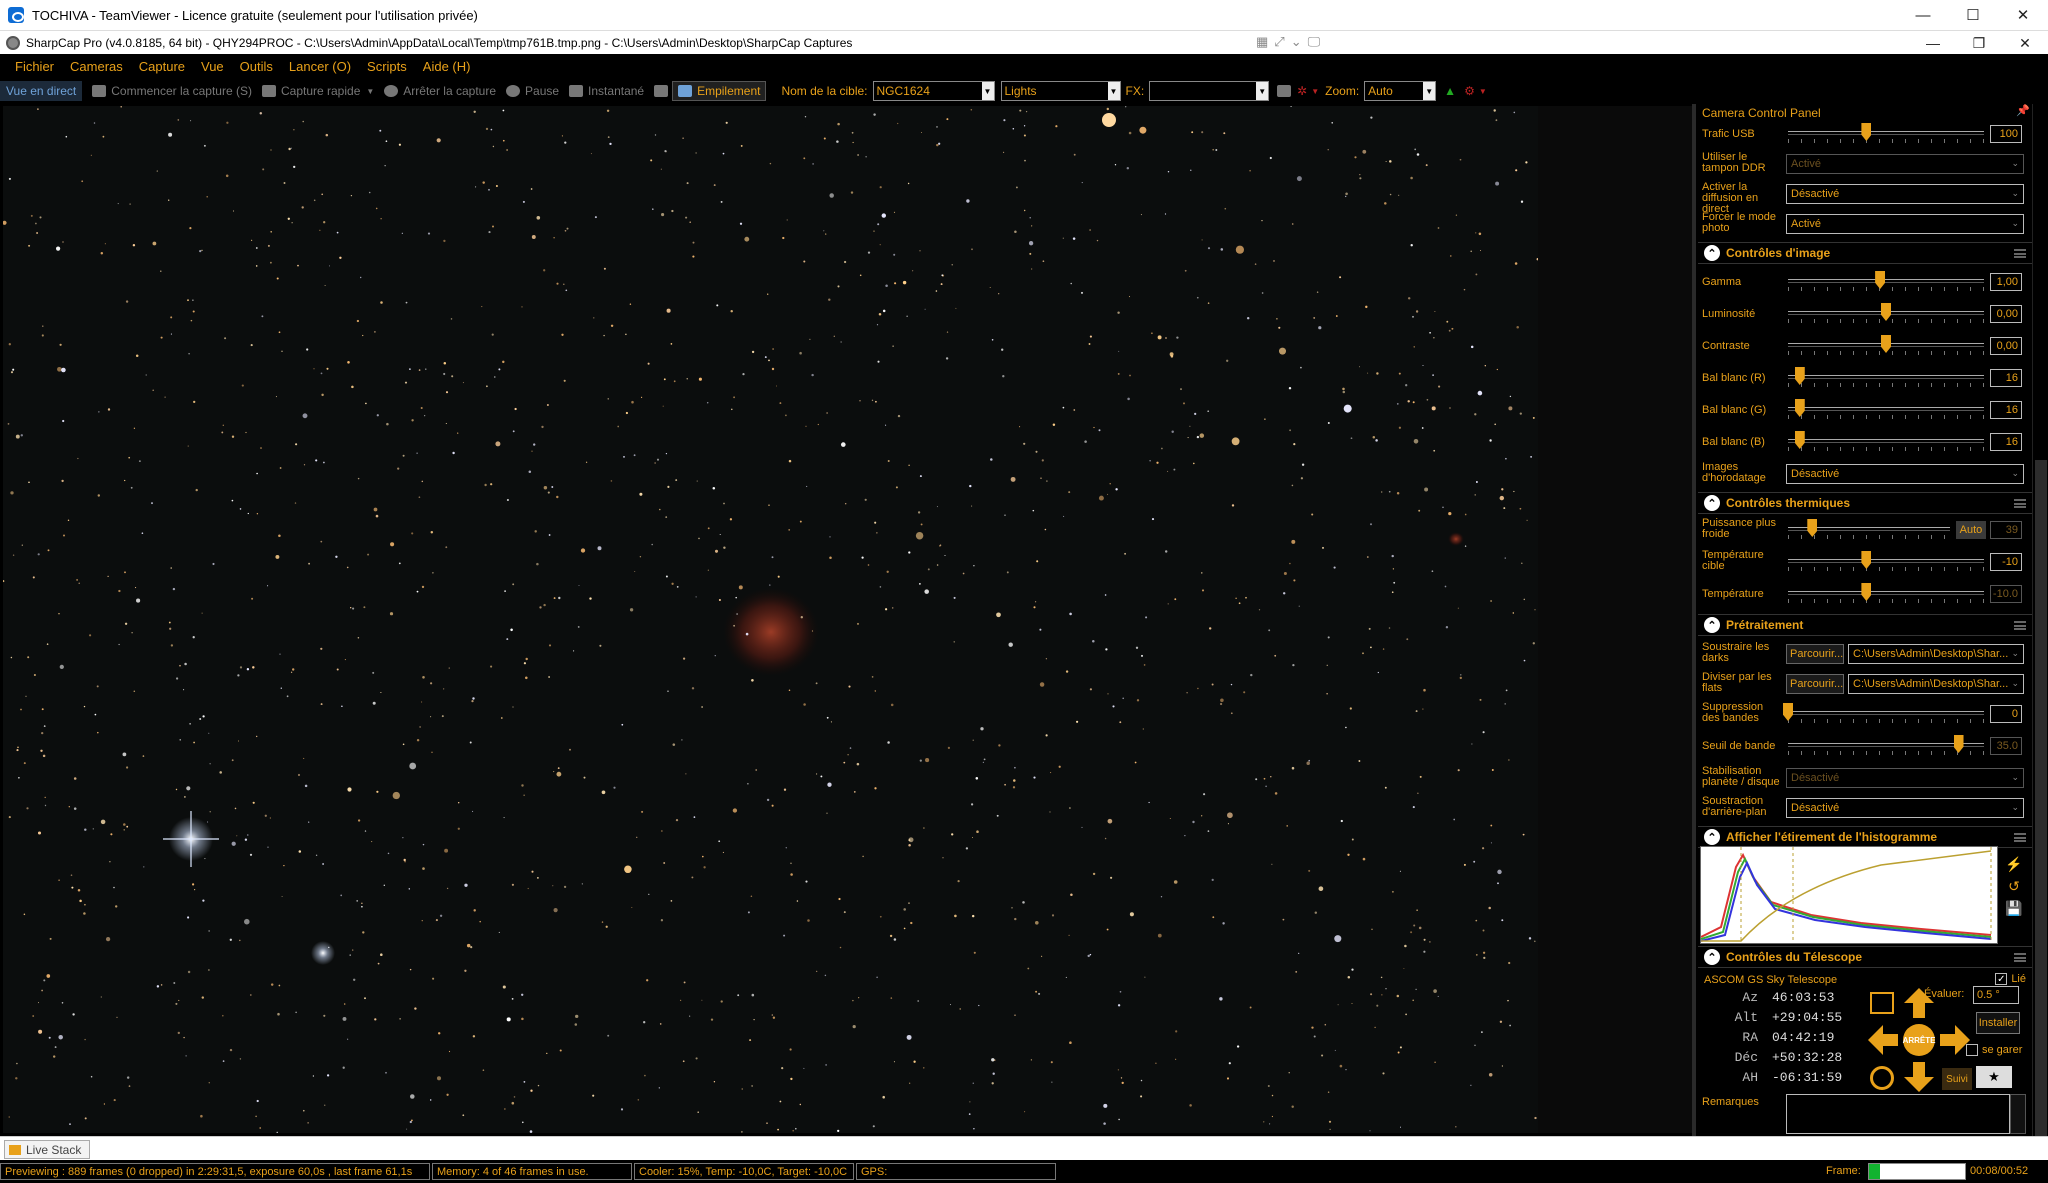 The height and width of the screenshot is (1183, 2048). Describe the element at coordinates (1865, 957) in the screenshot. I see `telescope-controls-header: ⌃ Contrôles du Télescope` at that location.